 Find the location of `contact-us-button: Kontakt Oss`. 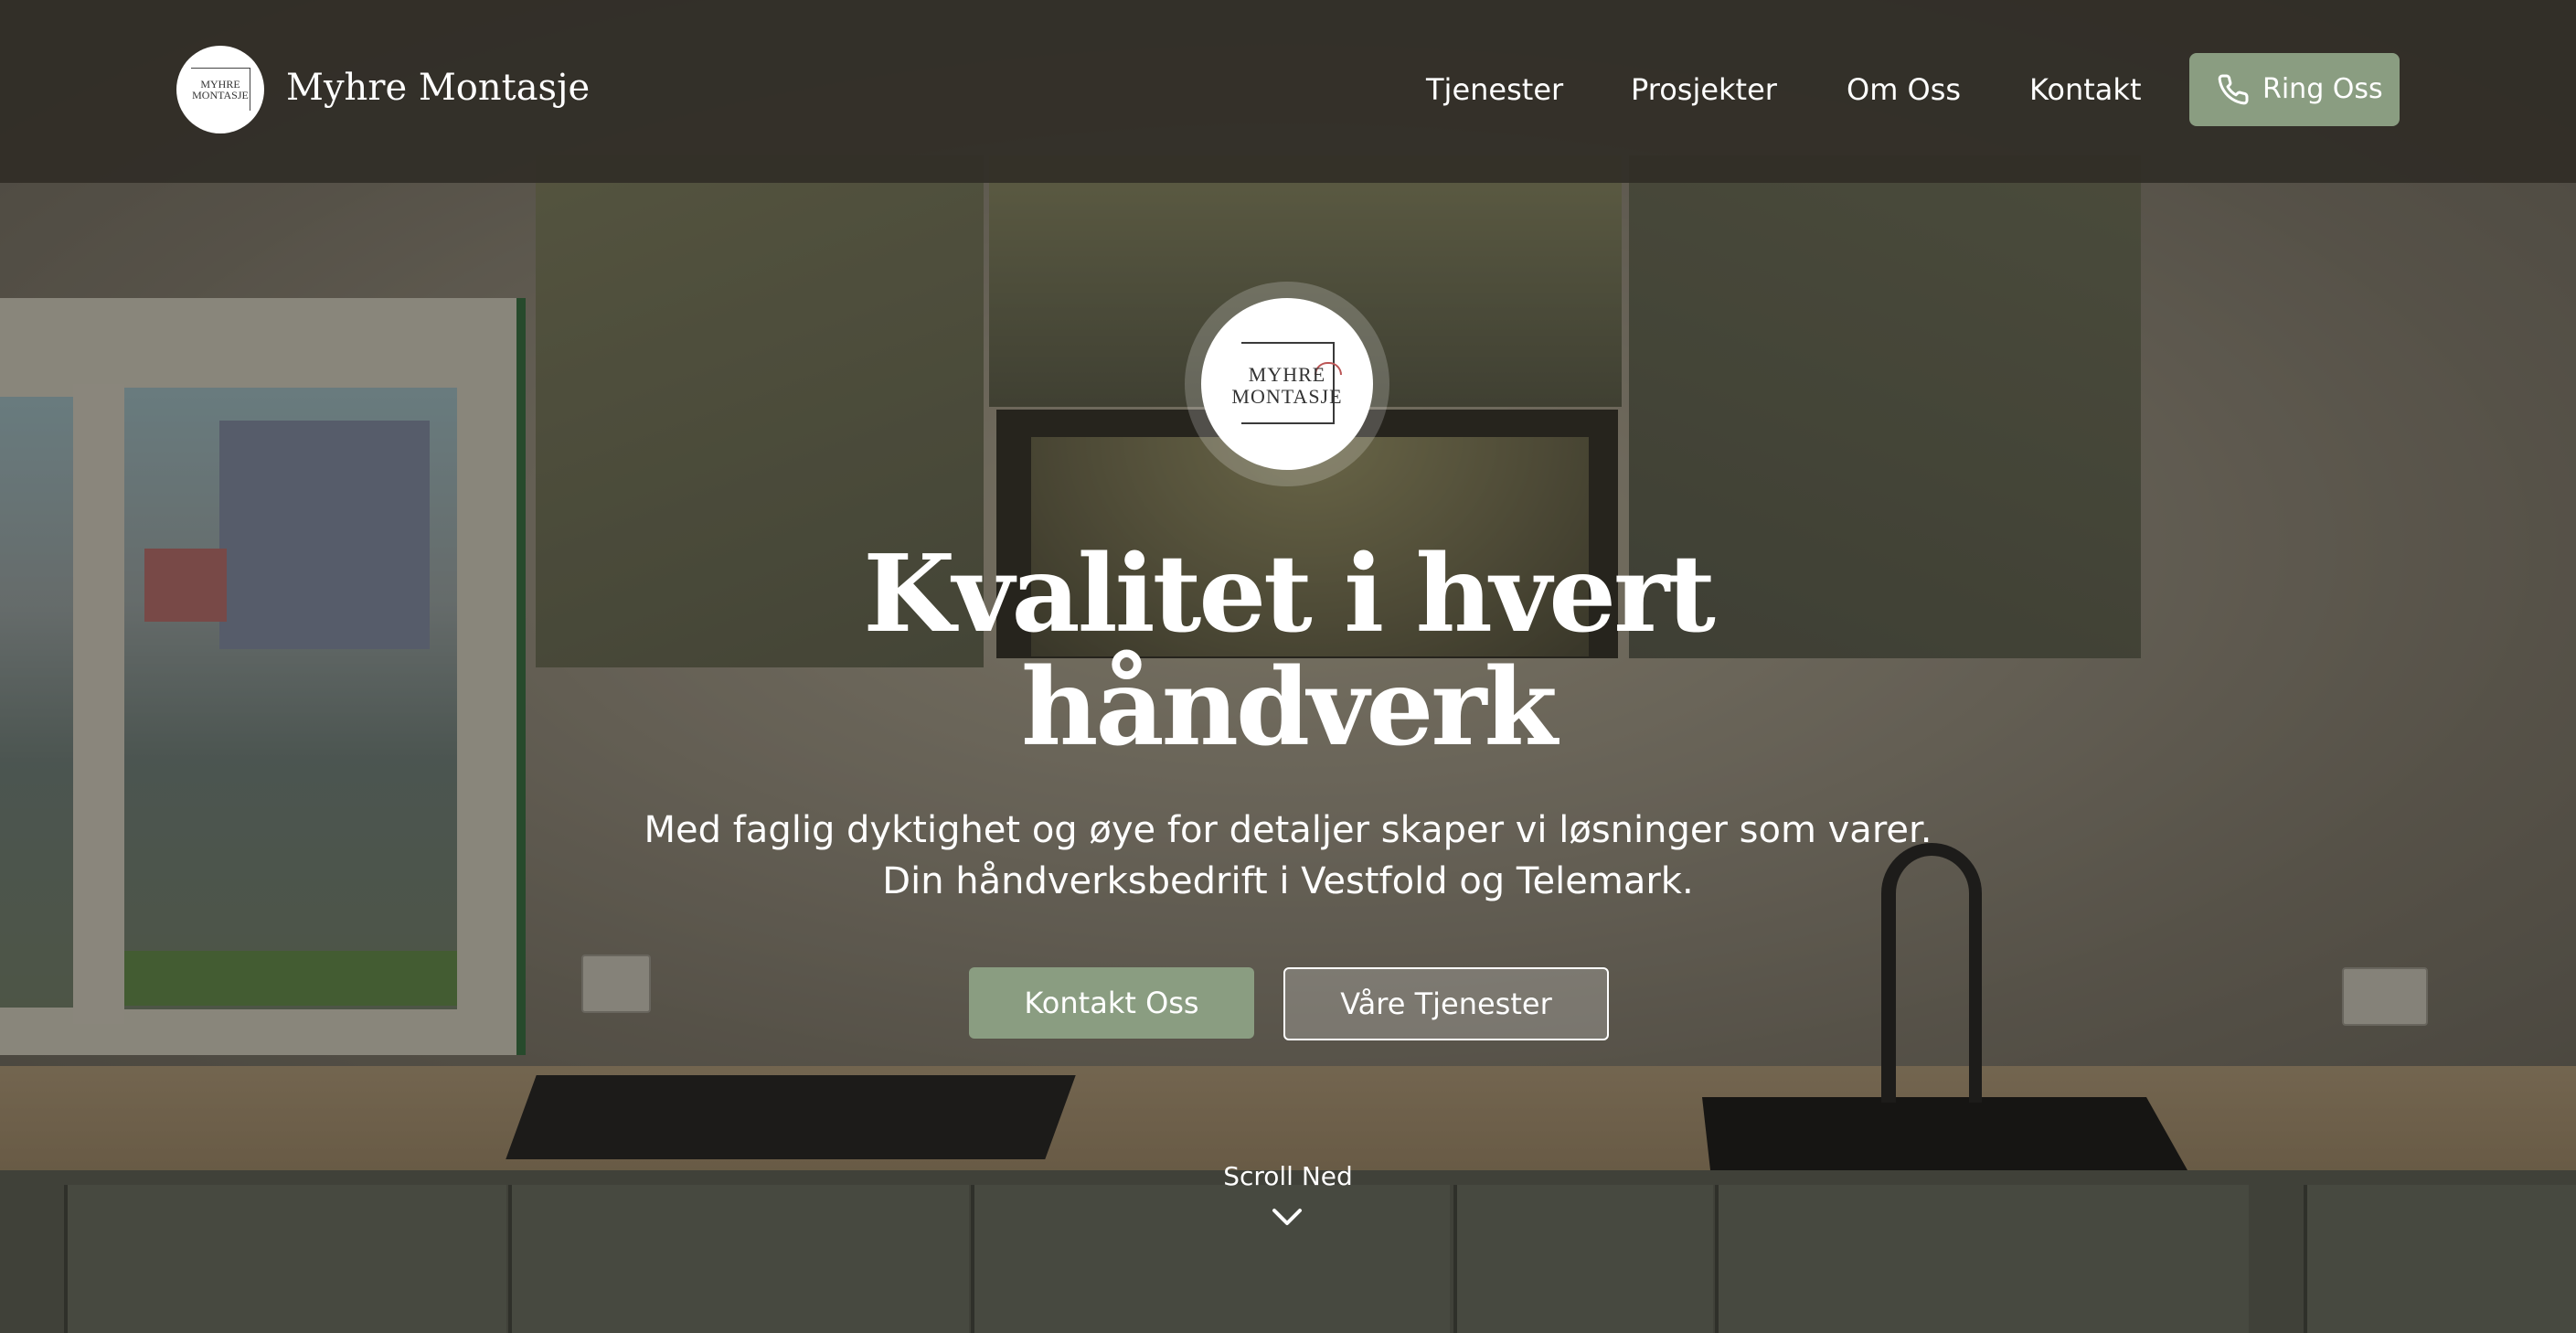

contact-us-button: Kontakt Oss is located at coordinates (1111, 1003).